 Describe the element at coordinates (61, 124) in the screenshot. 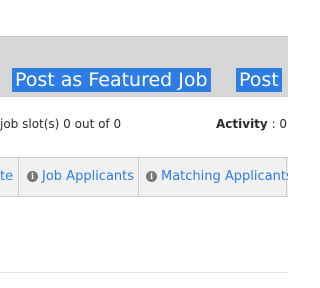

I see `job-slot-count-text: job slot(s) 0 out of 0` at that location.